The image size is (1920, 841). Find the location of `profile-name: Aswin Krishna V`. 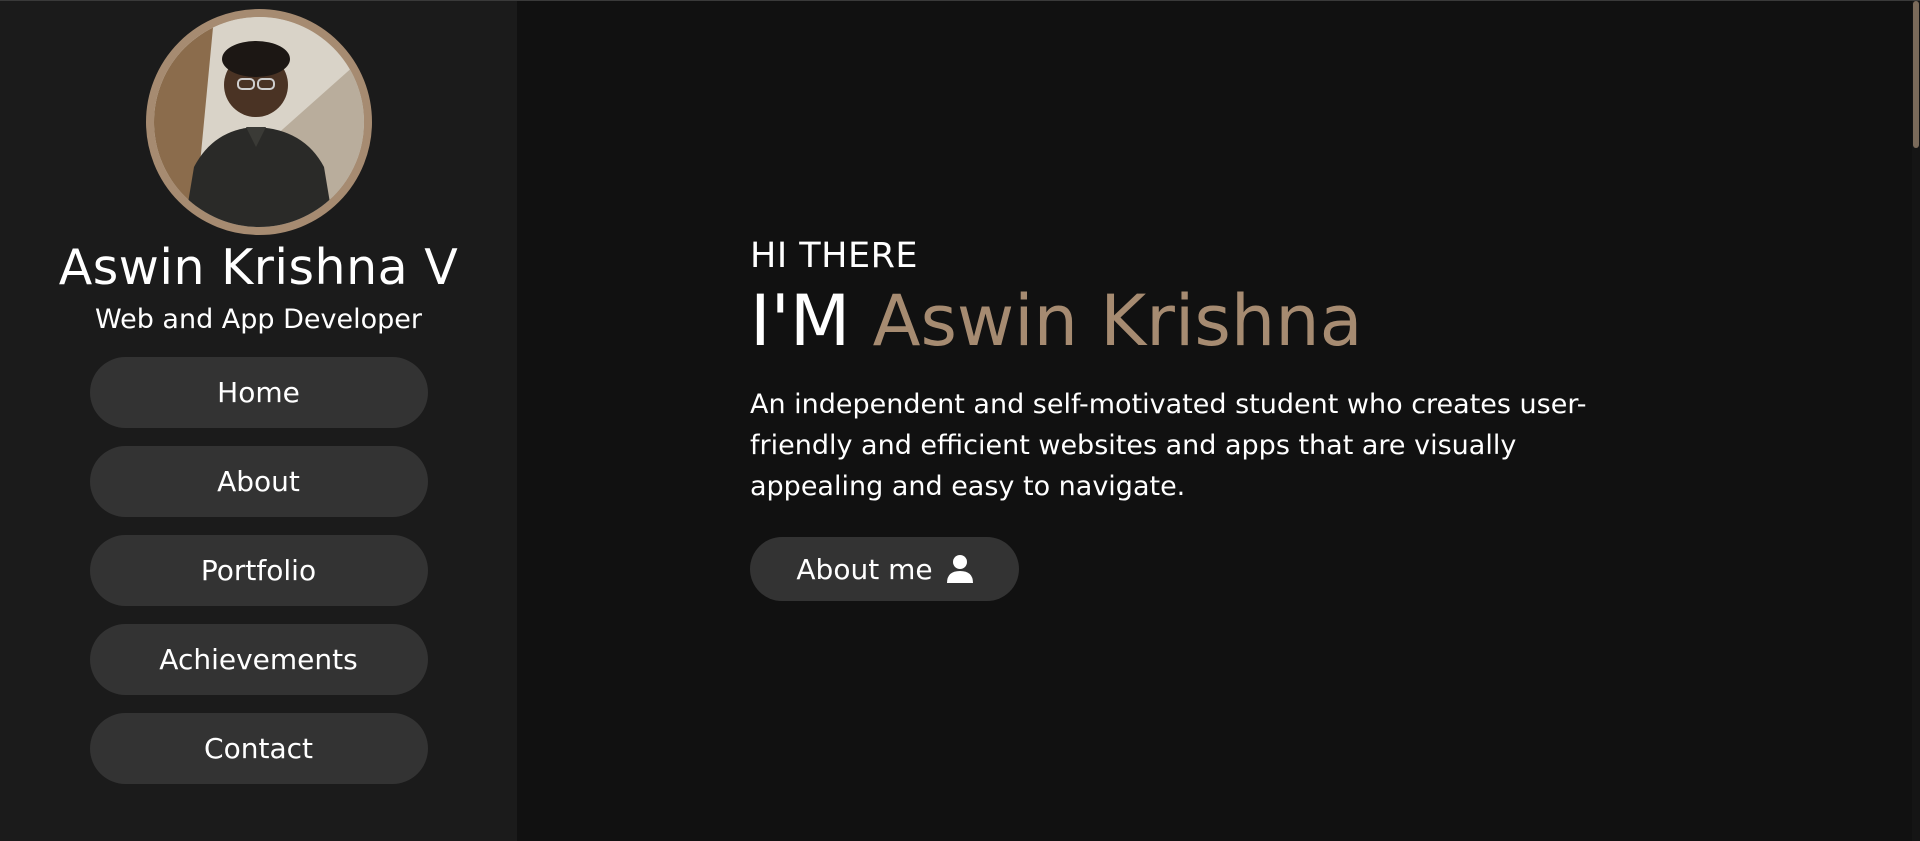

profile-name: Aswin Krishna V is located at coordinates (258, 267).